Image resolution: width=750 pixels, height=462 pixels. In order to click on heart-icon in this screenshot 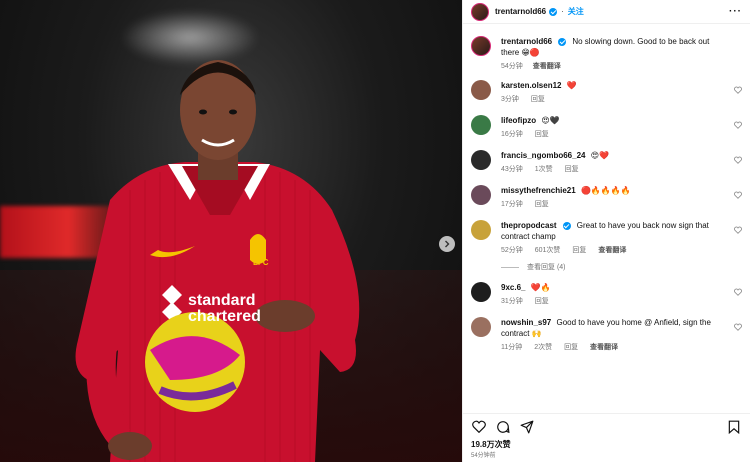, I will do `click(479, 426)`.